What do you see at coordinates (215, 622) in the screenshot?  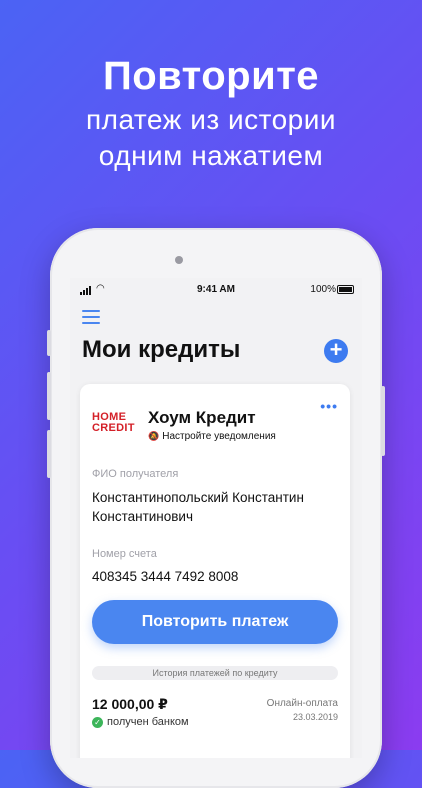 I see `repeat-payment-button: Повторить платеж` at bounding box center [215, 622].